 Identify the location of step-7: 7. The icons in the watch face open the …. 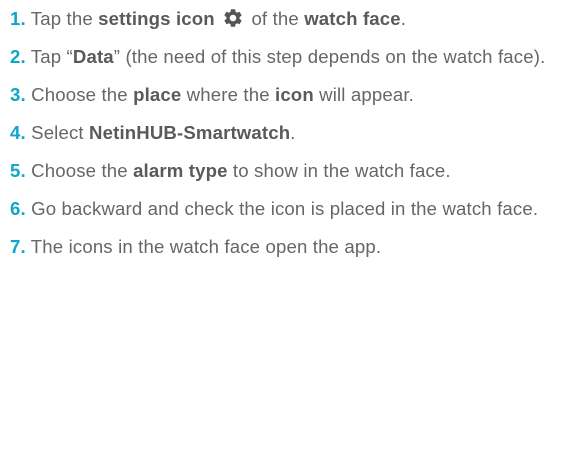
(292, 246).